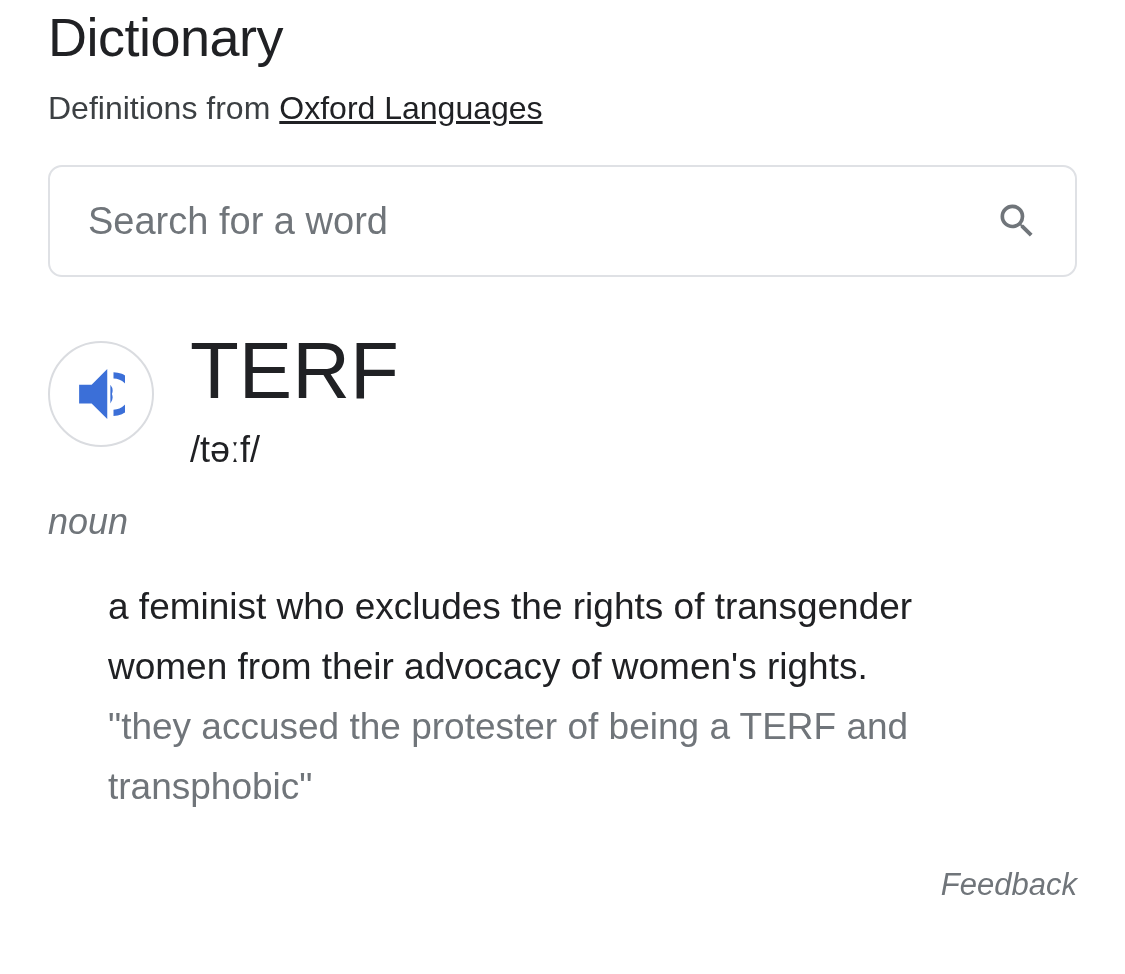  Describe the element at coordinates (511, 637) in the screenshot. I see `definition-text: a feminist who excludes the rights of transgender women from their advocacy of women's rights.` at that location.